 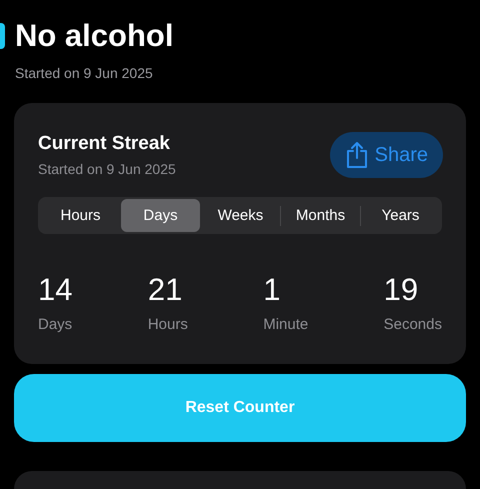 I want to click on counter-value: 21, so click(x=166, y=290).